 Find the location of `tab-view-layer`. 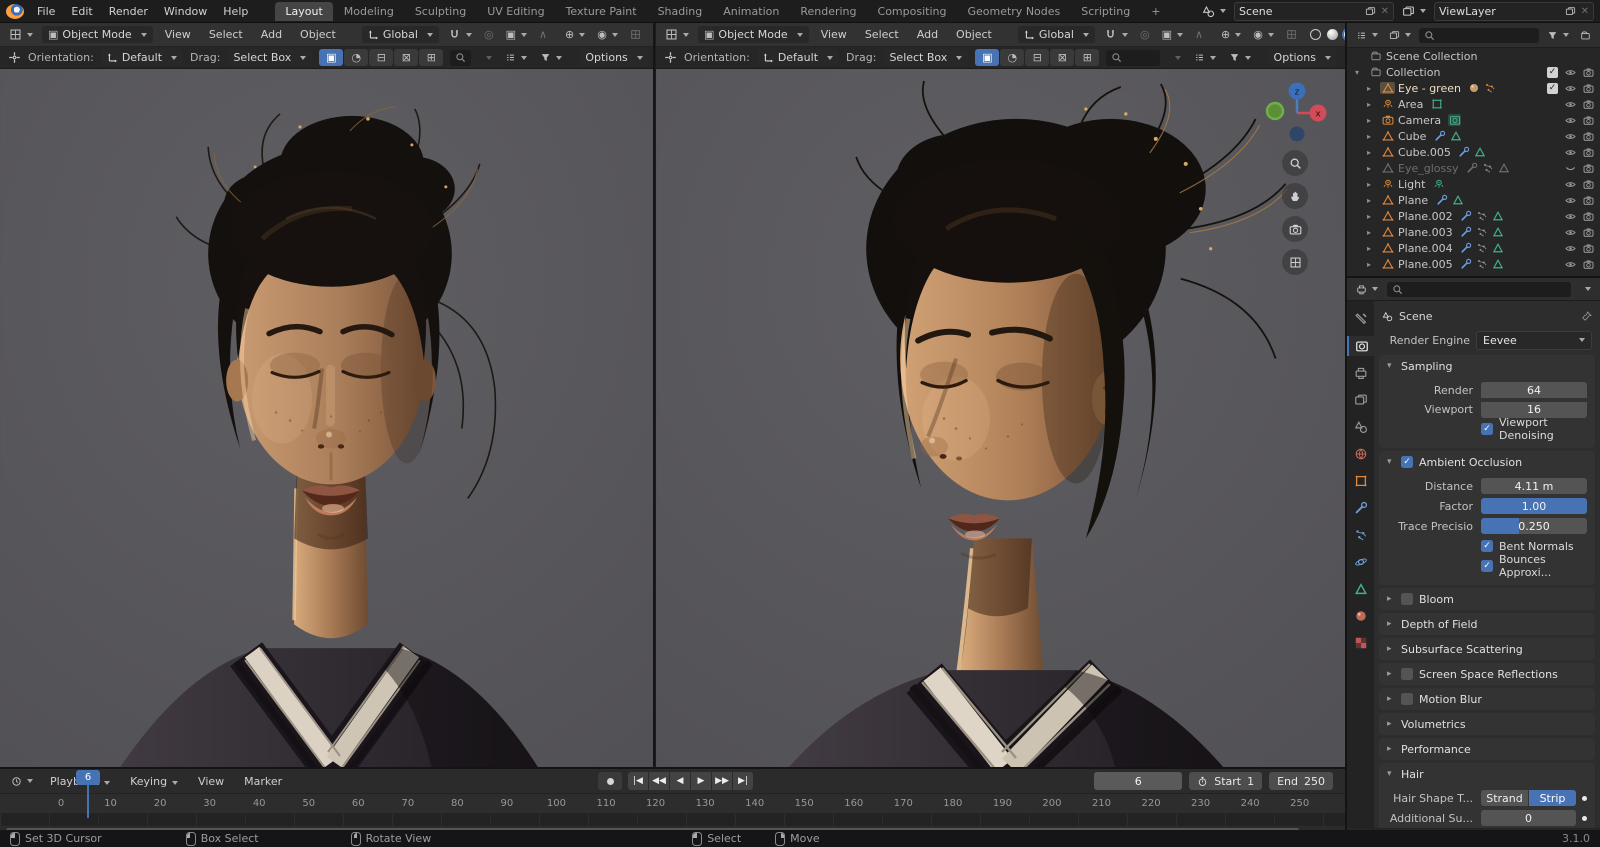

tab-view-layer is located at coordinates (1360, 400).